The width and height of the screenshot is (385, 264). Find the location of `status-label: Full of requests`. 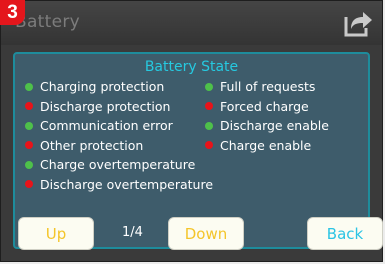

status-label: Full of requests is located at coordinates (268, 87).